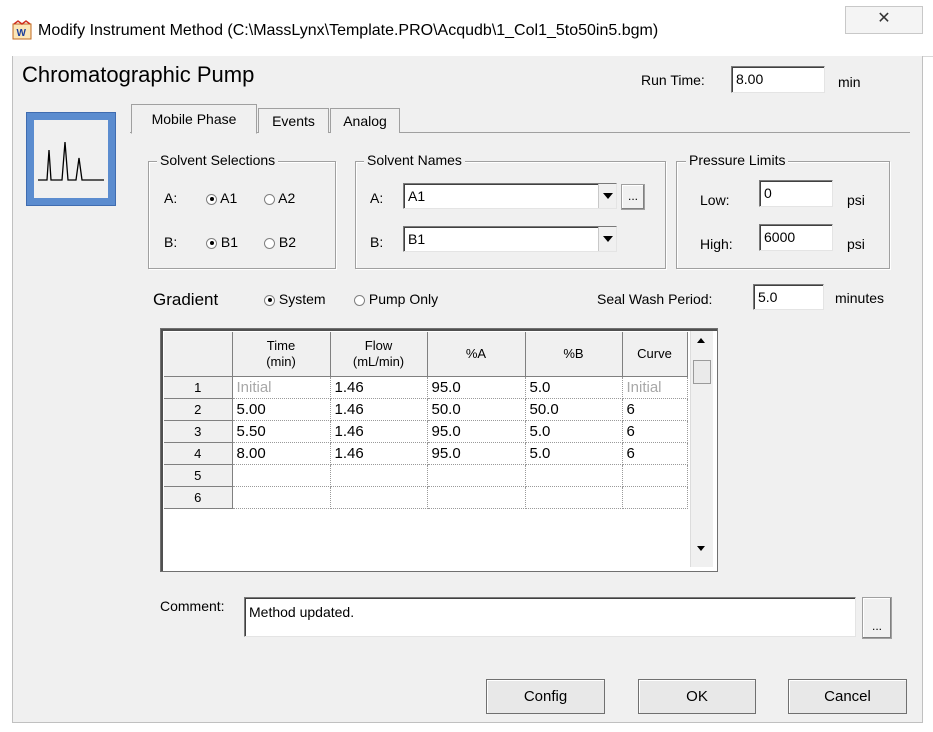 The height and width of the screenshot is (732, 933). Describe the element at coordinates (860, 298) in the screenshot. I see `seal-wash-unit: minutes` at that location.